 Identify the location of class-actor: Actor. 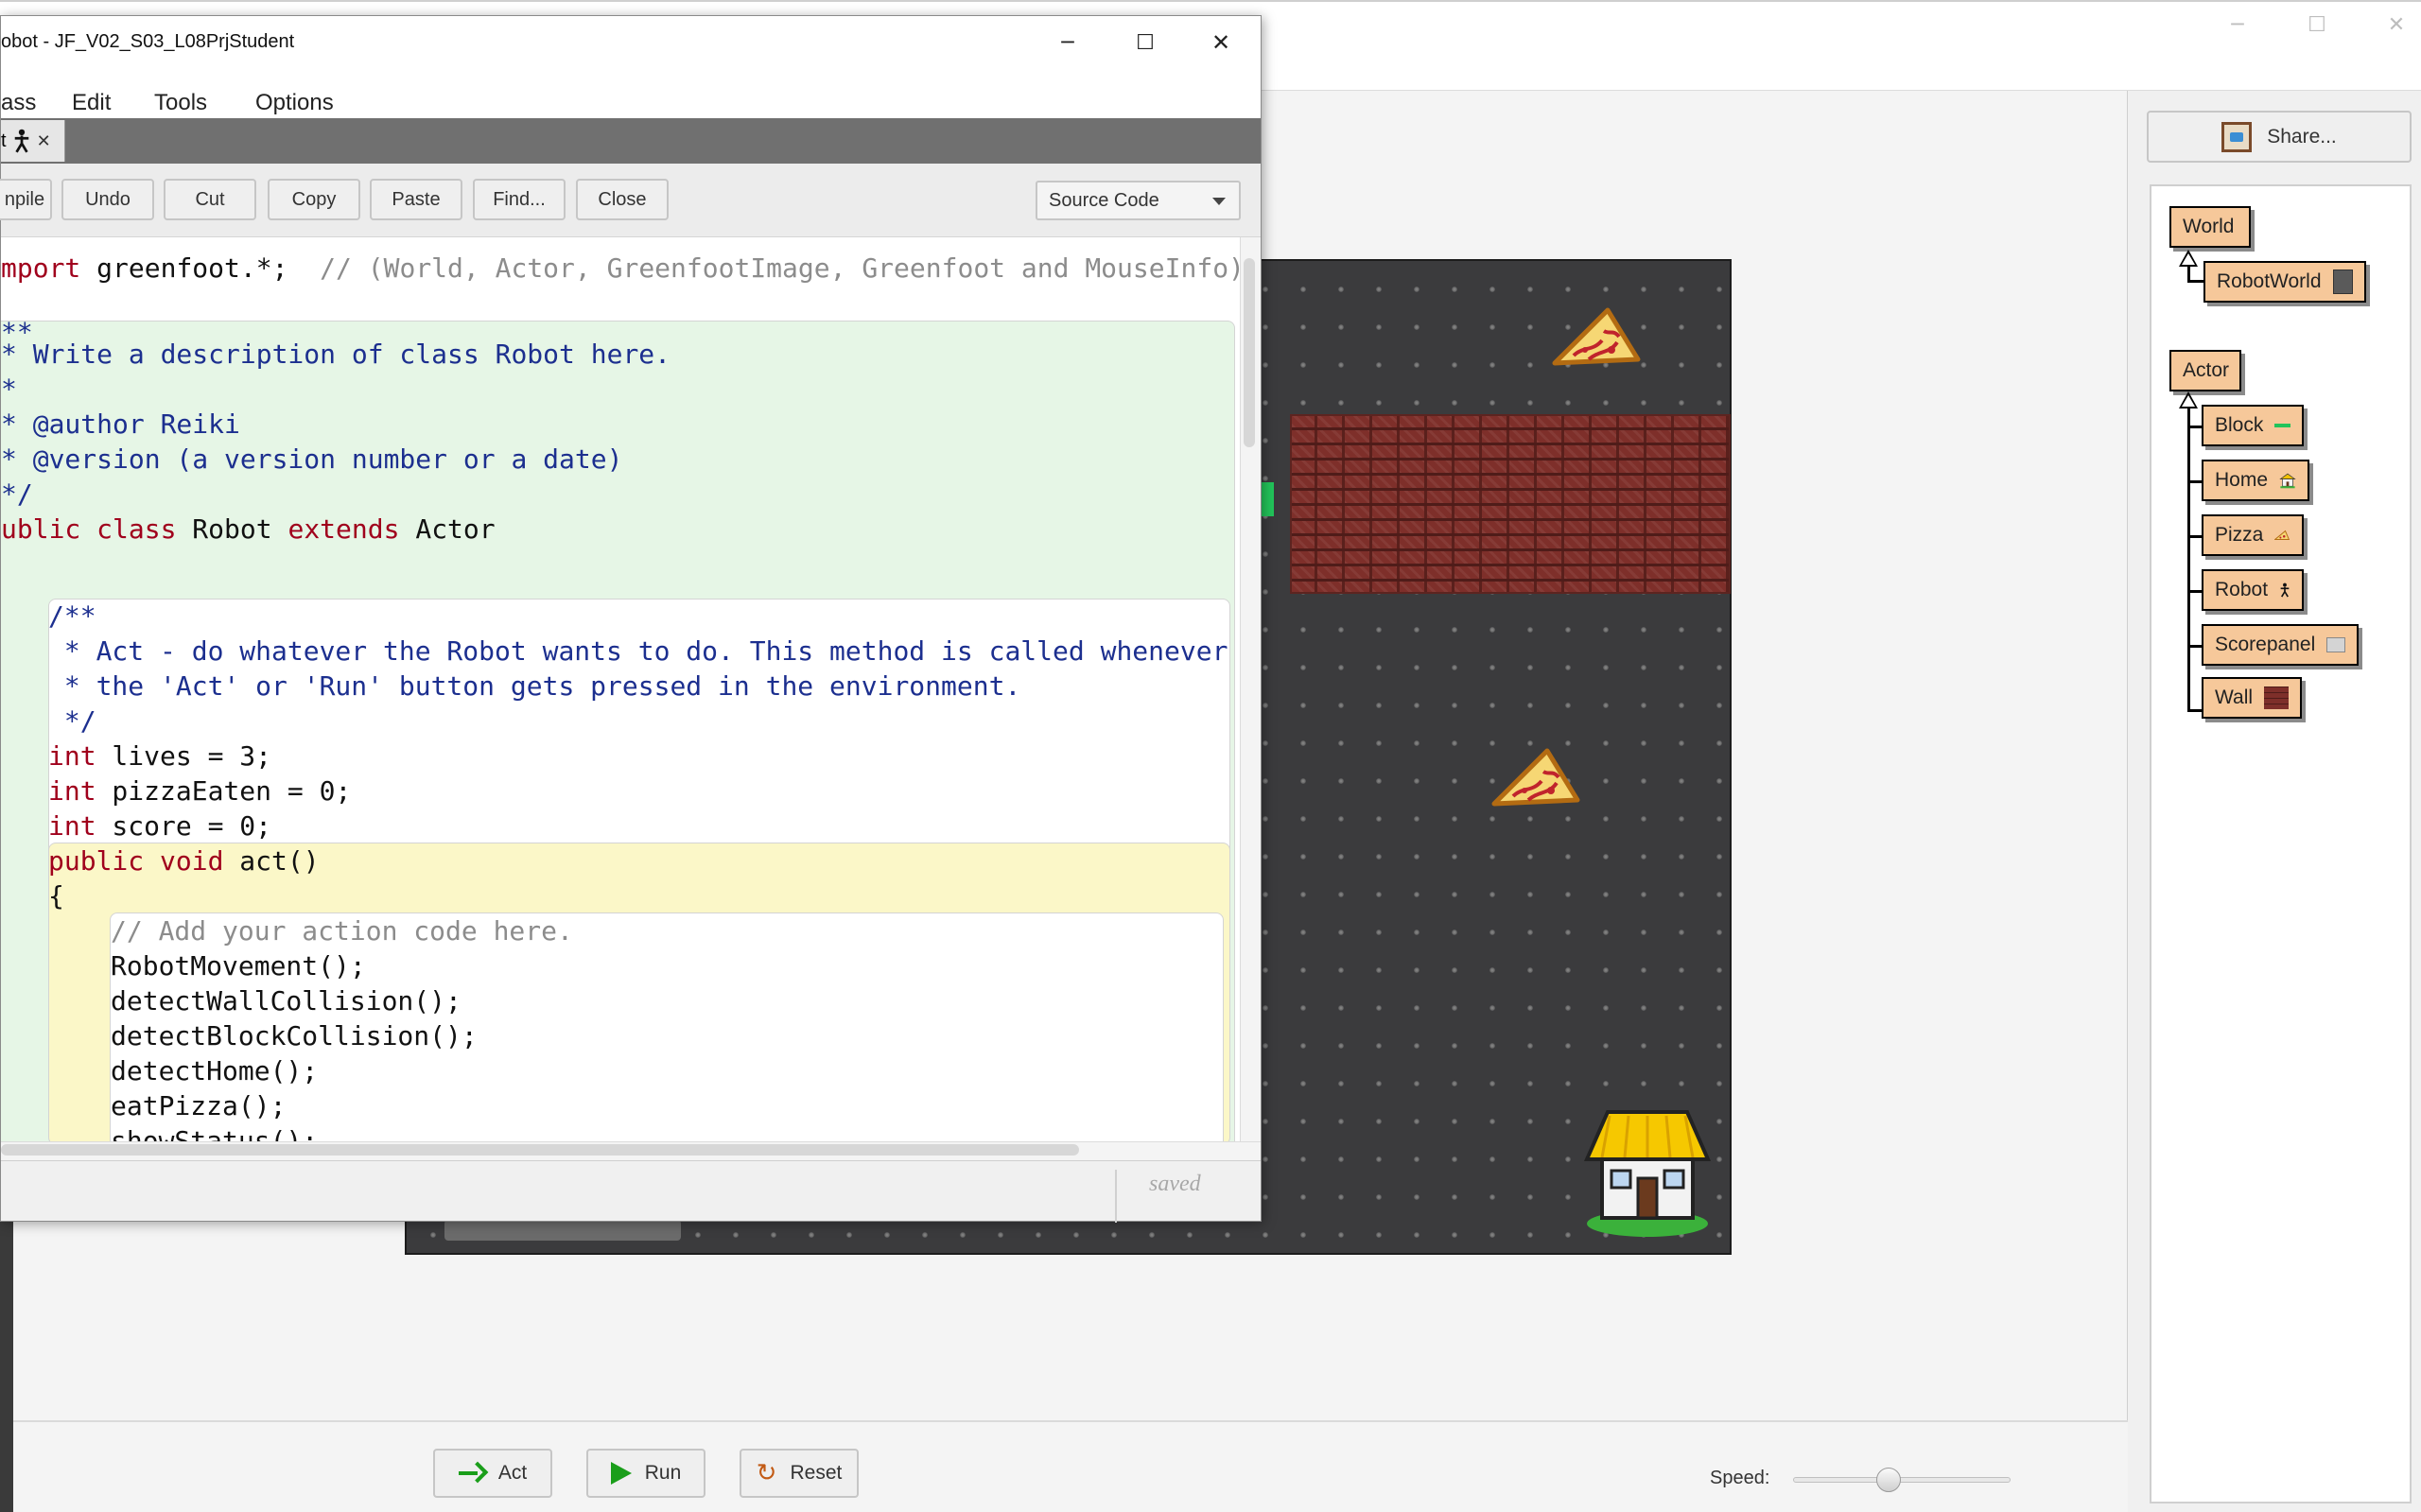
(2205, 371).